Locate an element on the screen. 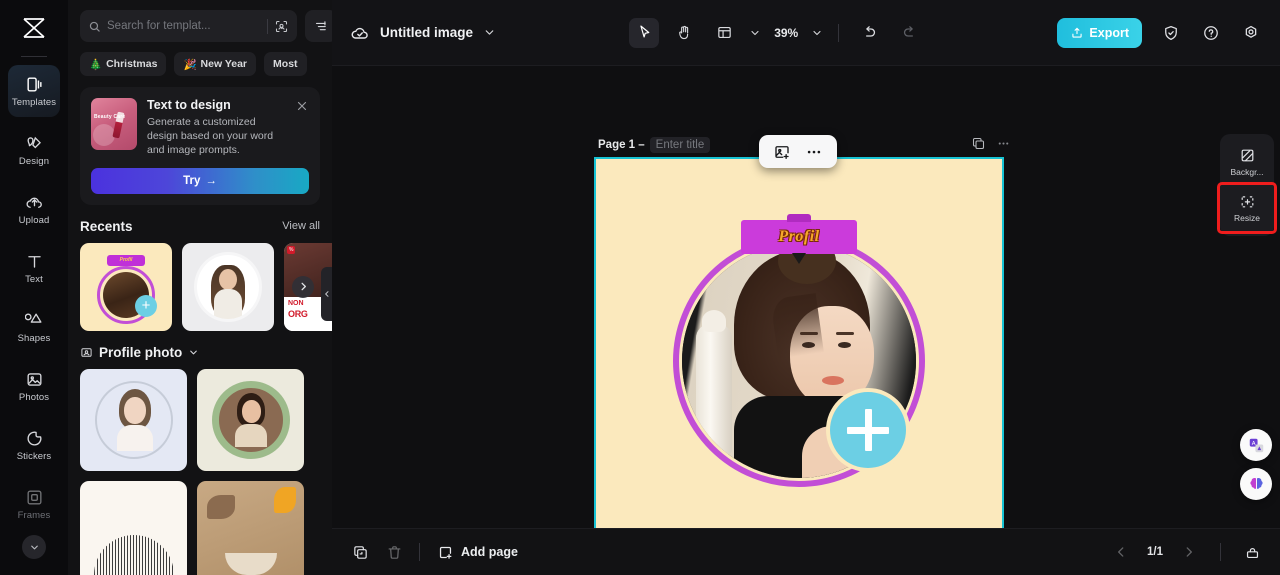 Image resolution: width=1280 pixels, height=575 pixels. chip-christmas: 🎄 Christmas is located at coordinates (123, 64).